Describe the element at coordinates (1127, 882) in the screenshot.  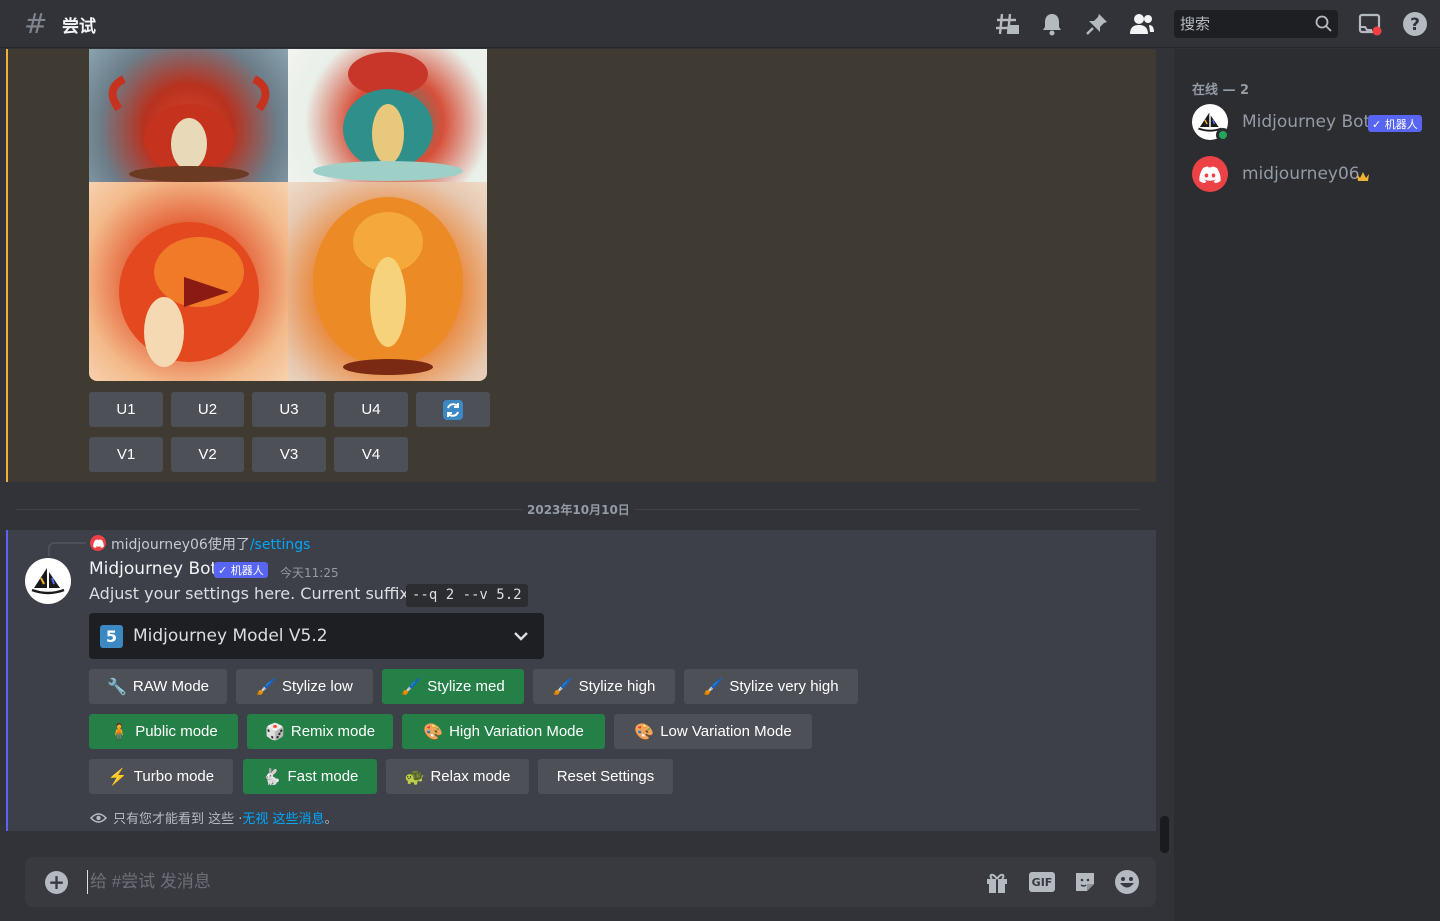
I see `emoji-icon` at that location.